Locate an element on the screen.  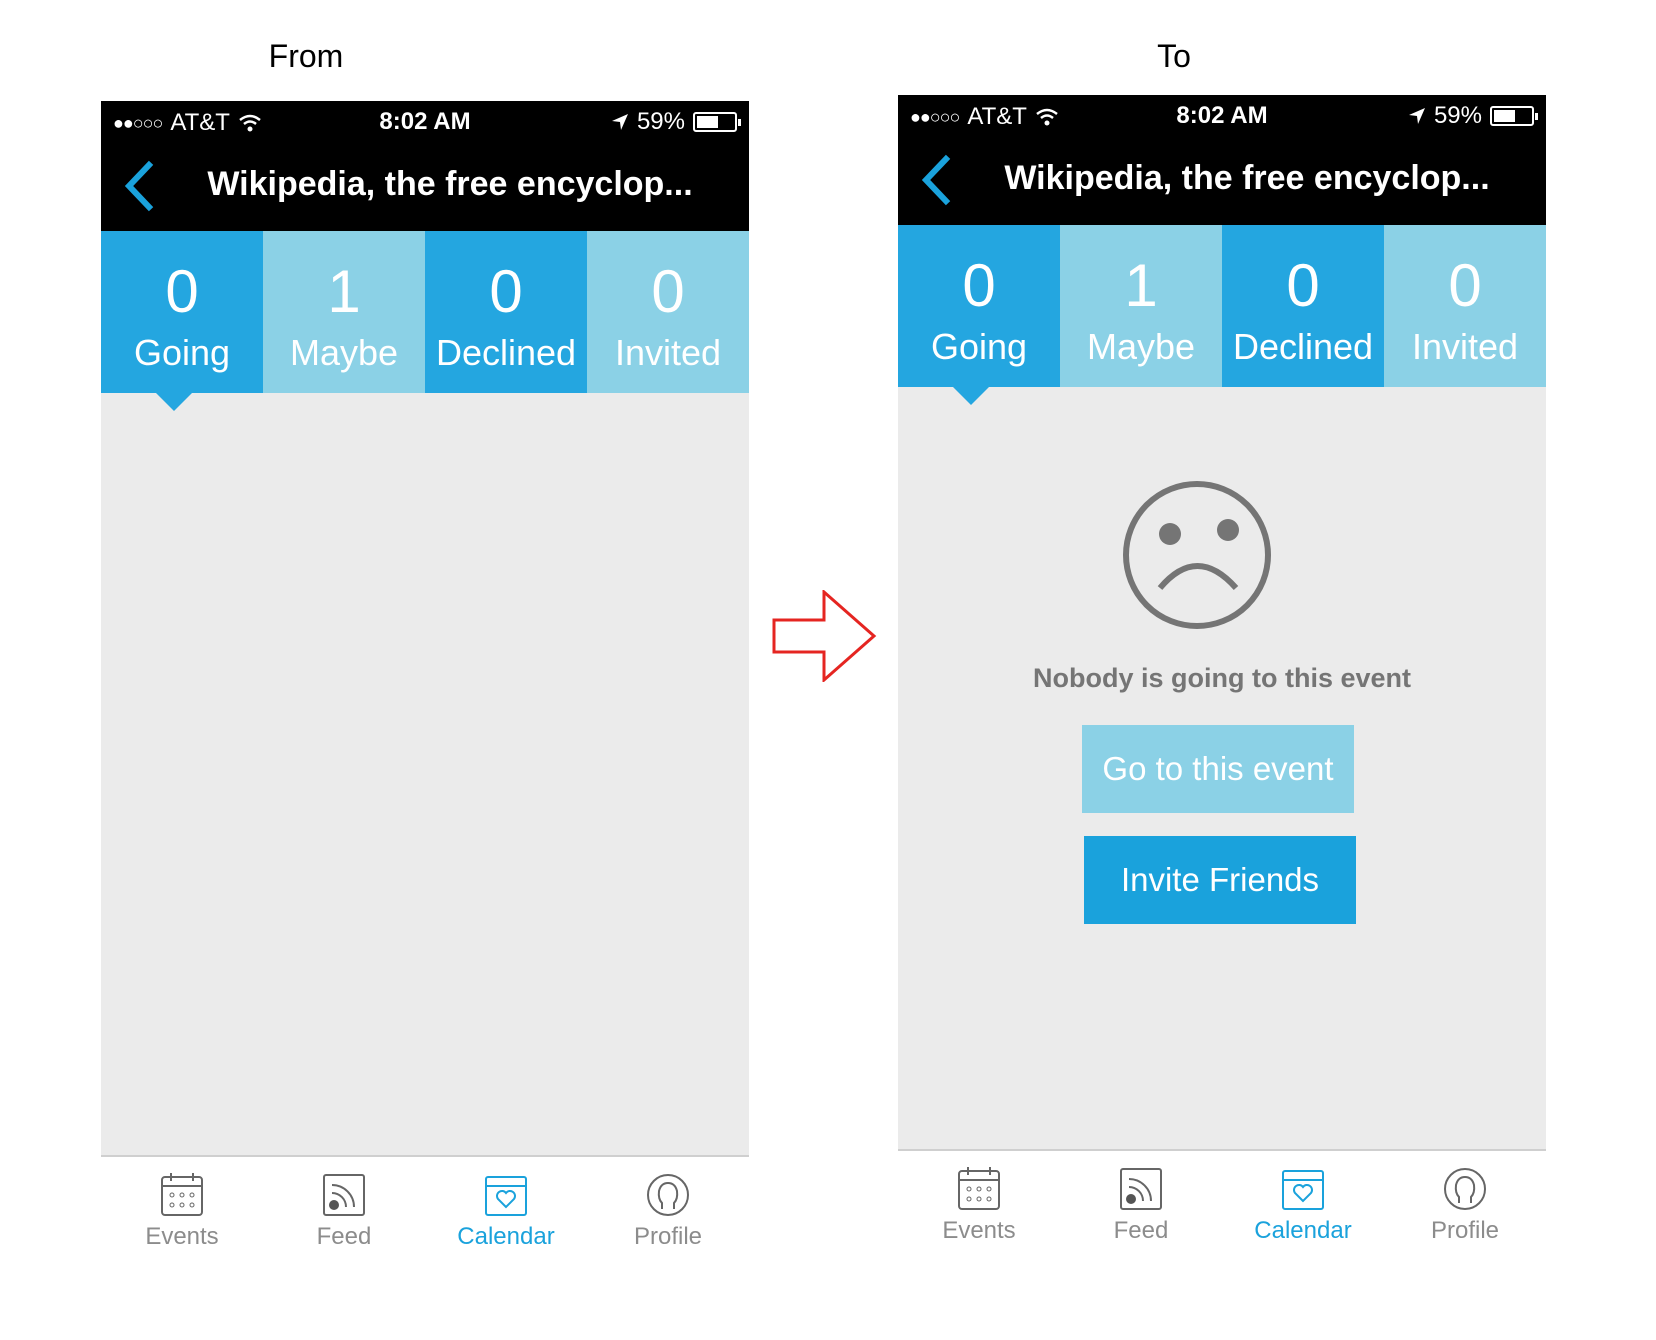
from-caption: From is located at coordinates (306, 56).